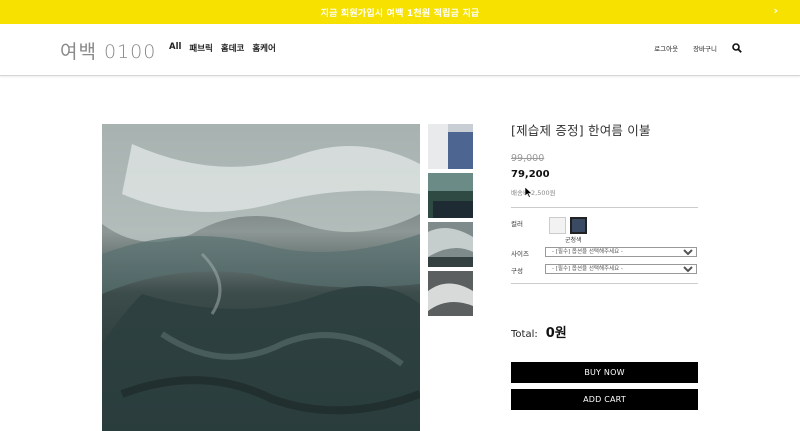 This screenshot has height=431, width=800. I want to click on logout-link: 로그아웃, so click(666, 48).